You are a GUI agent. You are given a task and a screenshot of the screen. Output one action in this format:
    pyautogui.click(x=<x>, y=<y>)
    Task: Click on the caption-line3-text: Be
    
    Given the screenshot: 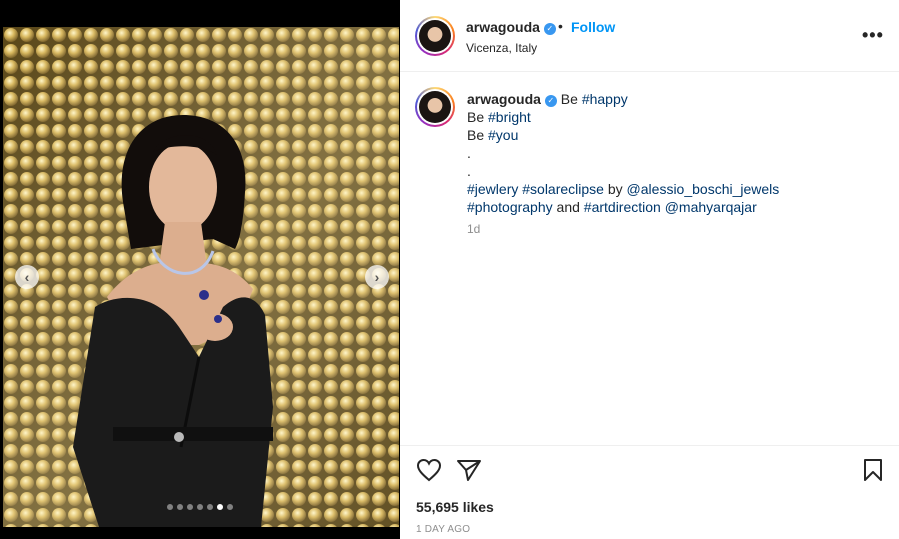 What is the action you would take?
    pyautogui.click(x=478, y=135)
    